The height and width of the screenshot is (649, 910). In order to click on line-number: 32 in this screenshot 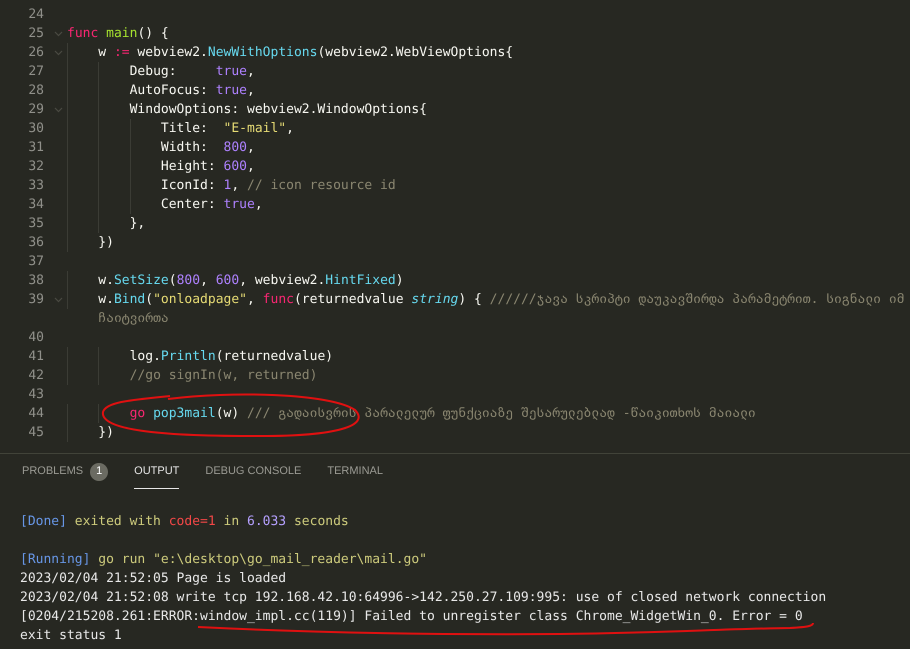, I will do `click(35, 167)`.